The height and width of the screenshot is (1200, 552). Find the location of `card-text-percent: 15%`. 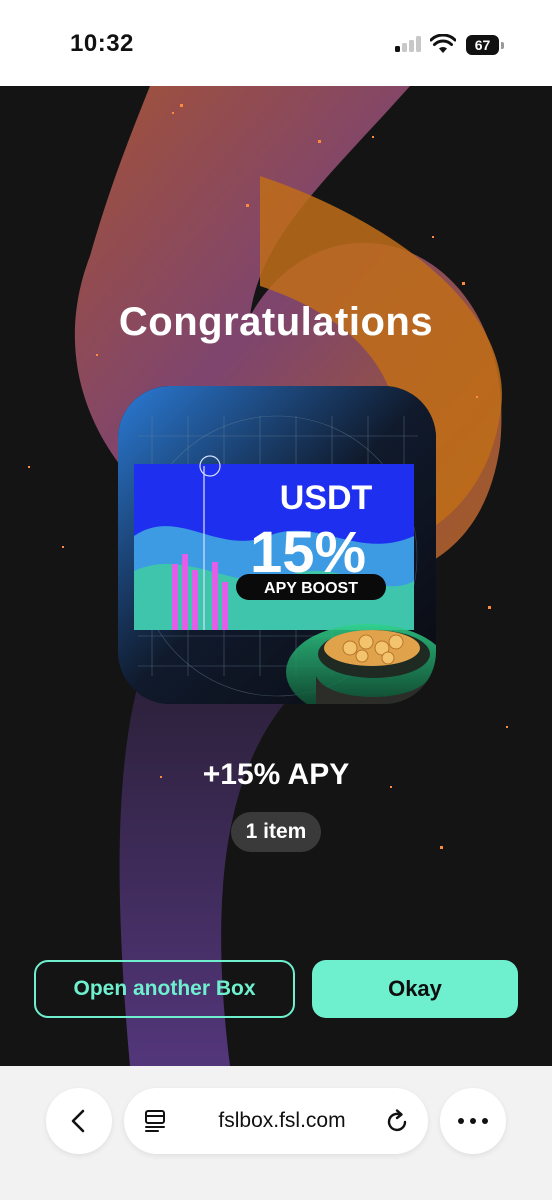

card-text-percent: 15% is located at coordinates (308, 552).